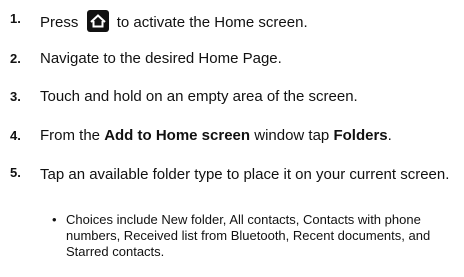  Describe the element at coordinates (177, 135) in the screenshot. I see `window-name: Add to Home screen` at that location.